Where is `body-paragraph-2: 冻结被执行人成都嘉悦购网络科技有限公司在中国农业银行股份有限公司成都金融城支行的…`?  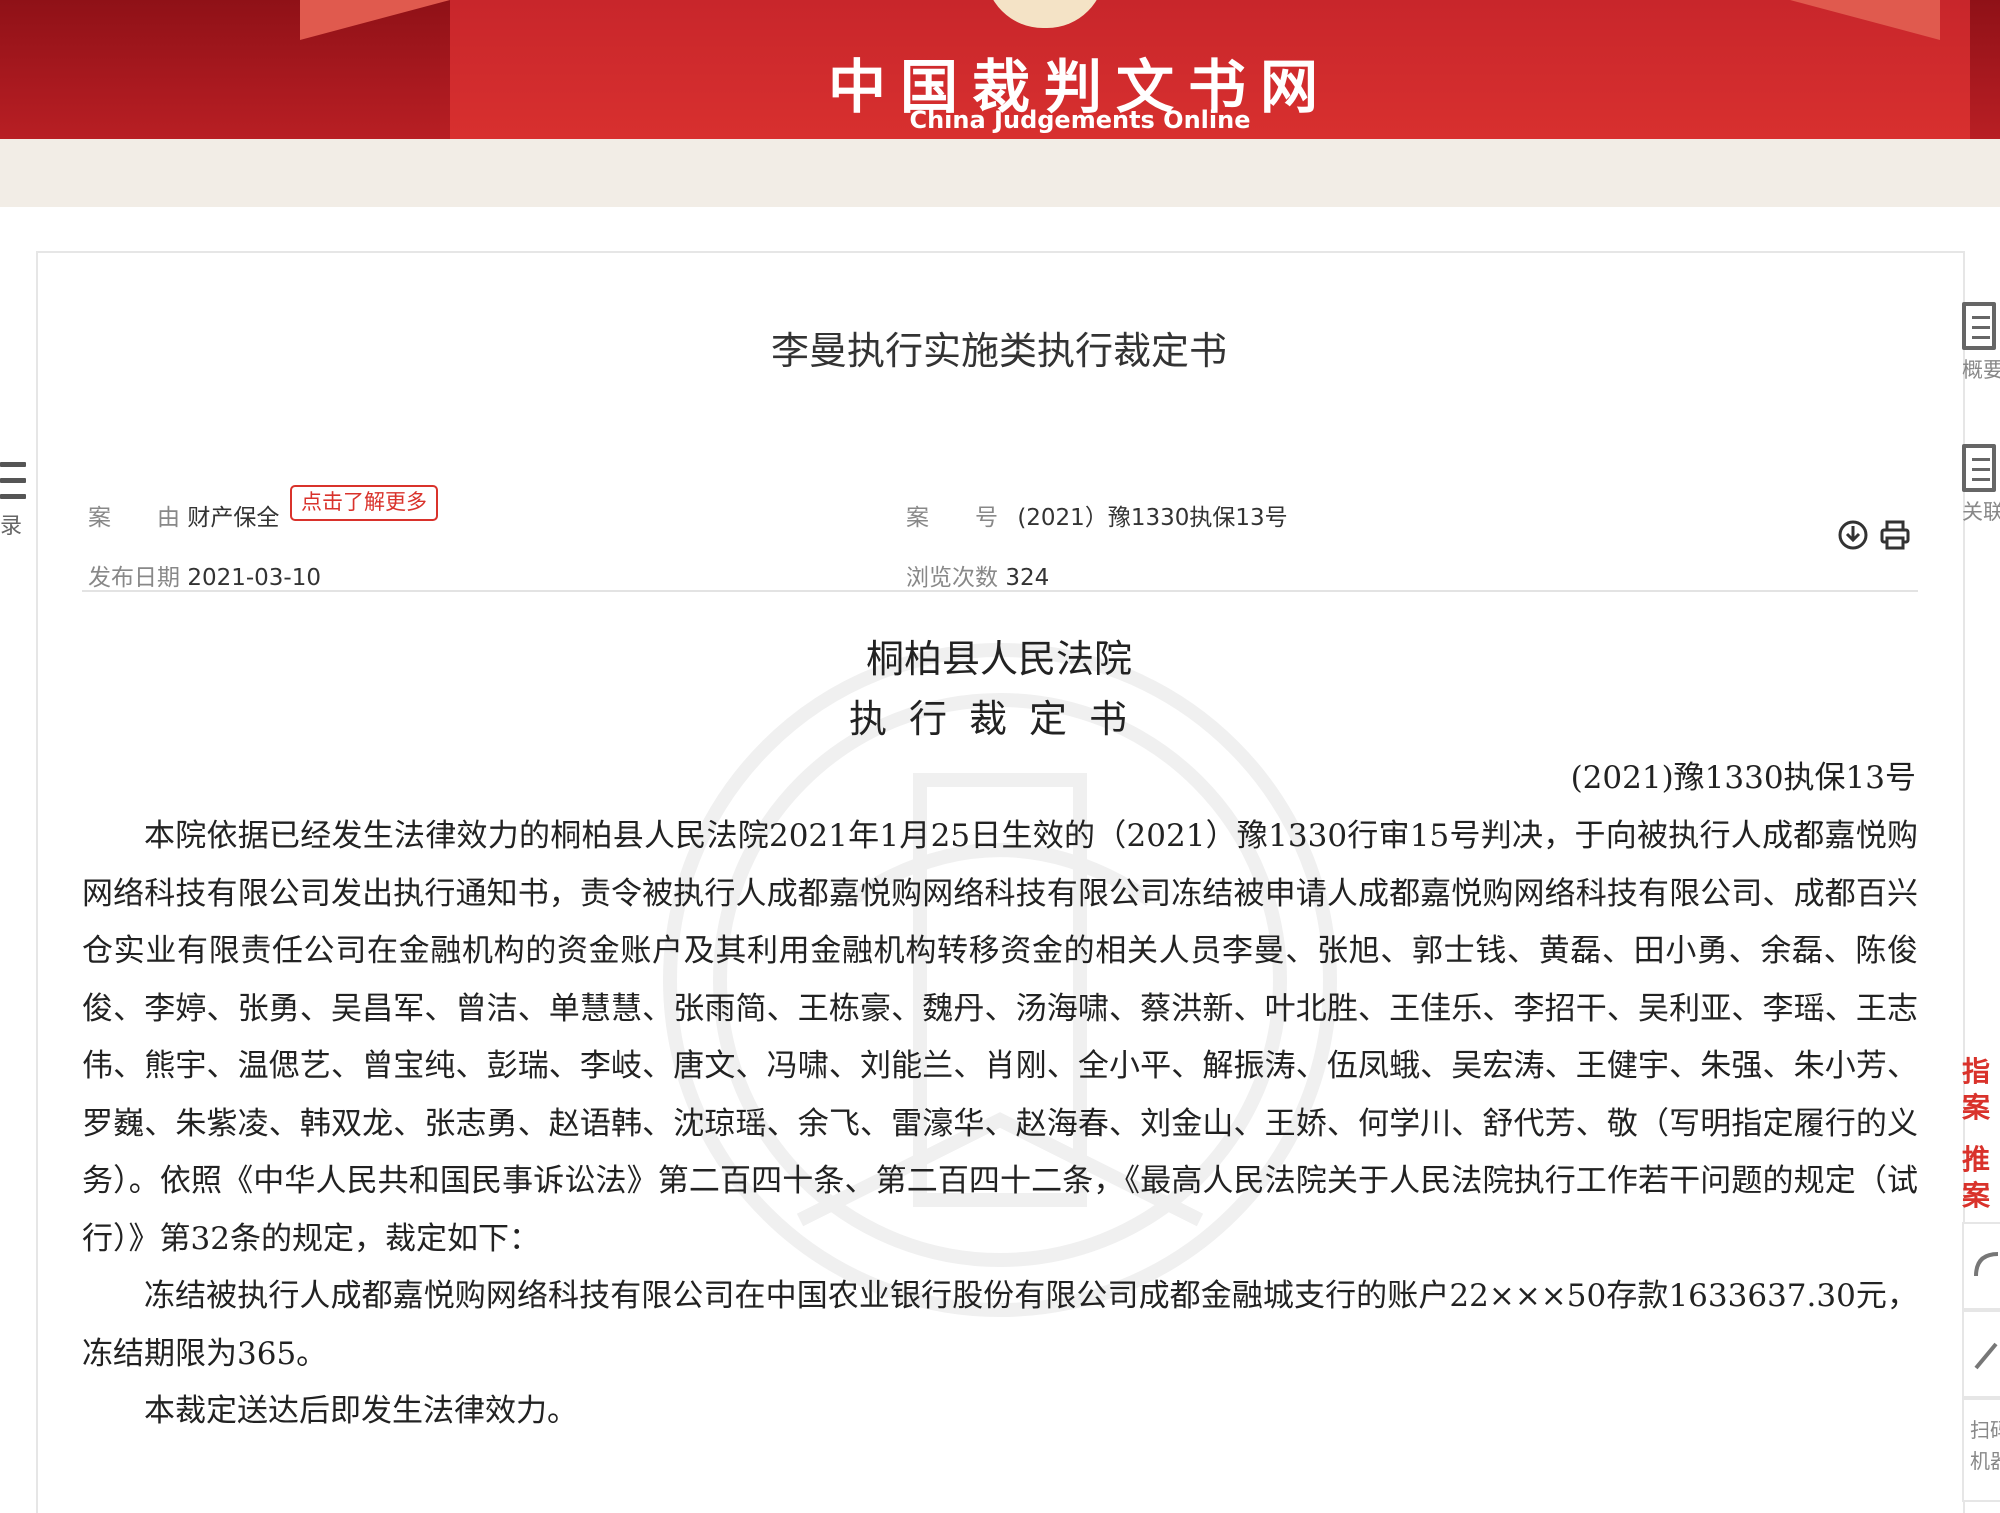
body-paragraph-2: 冻结被执行人成都嘉悦购网络科技有限公司在中国农业银行股份有限公司成都金融城支行的… is located at coordinates (1000, 1325).